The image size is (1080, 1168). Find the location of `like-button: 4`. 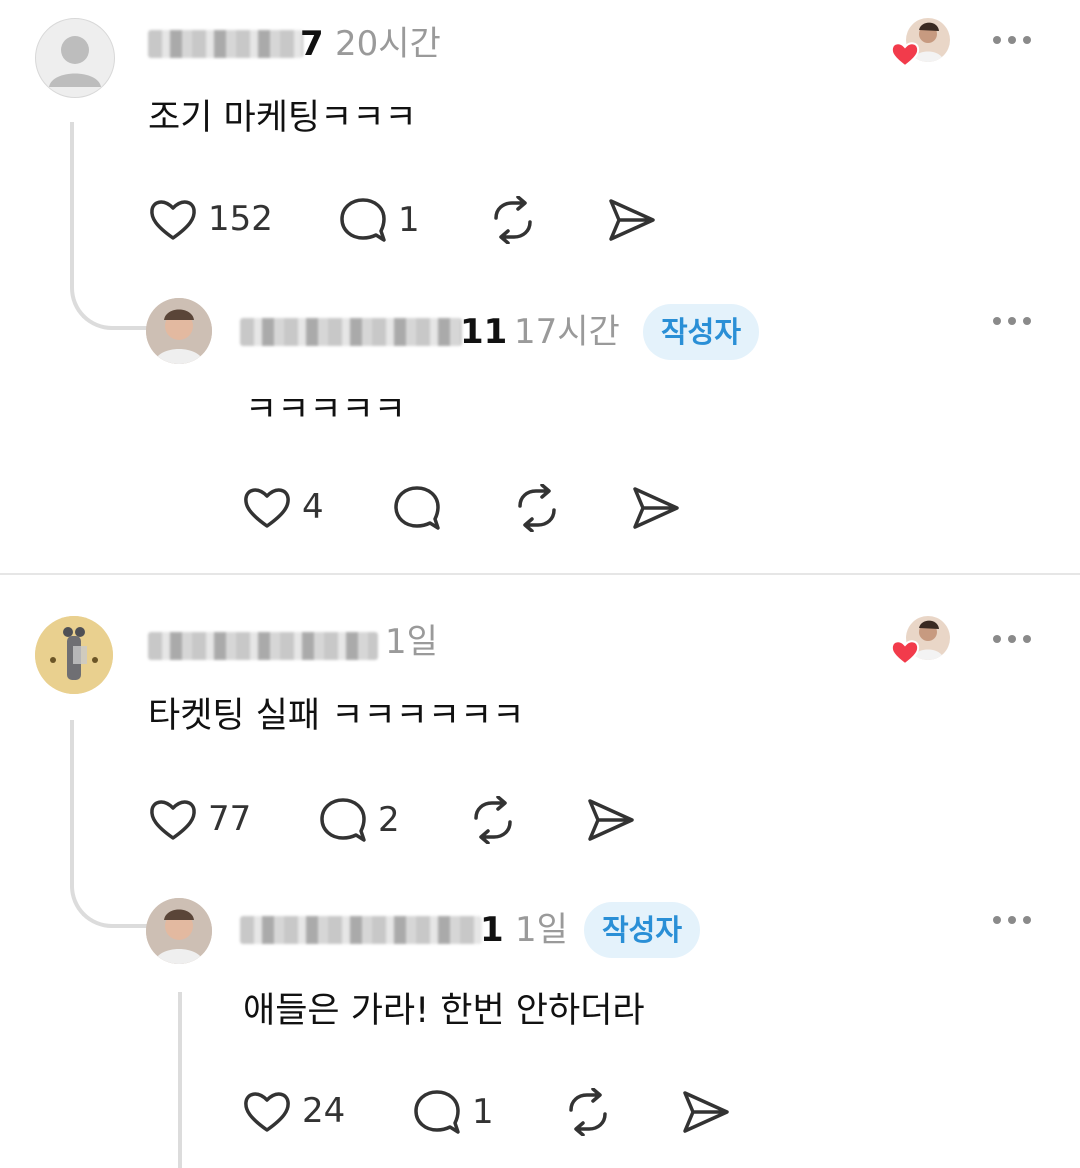

like-button: 4 is located at coordinates (283, 507).